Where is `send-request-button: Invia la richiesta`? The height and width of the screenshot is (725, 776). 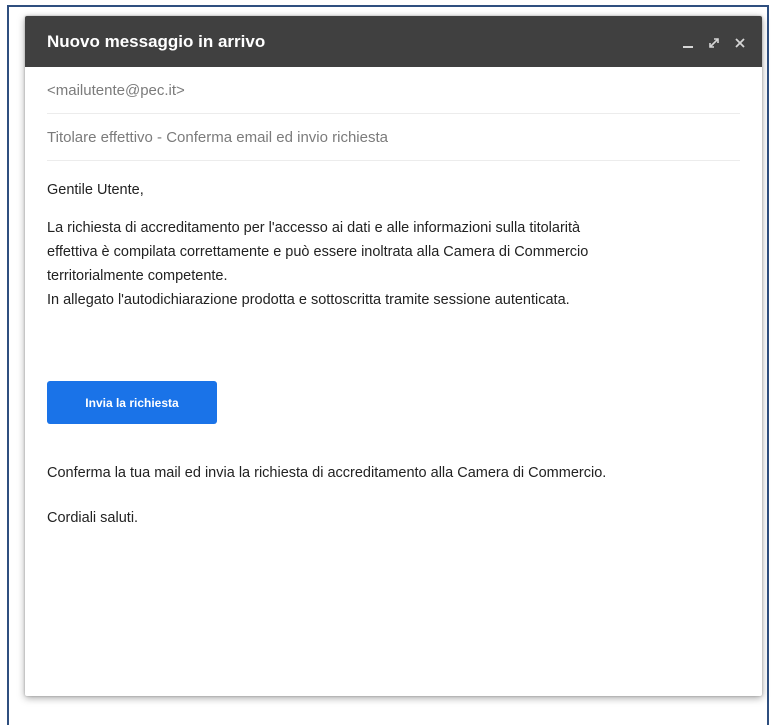
send-request-button: Invia la richiesta is located at coordinates (132, 402).